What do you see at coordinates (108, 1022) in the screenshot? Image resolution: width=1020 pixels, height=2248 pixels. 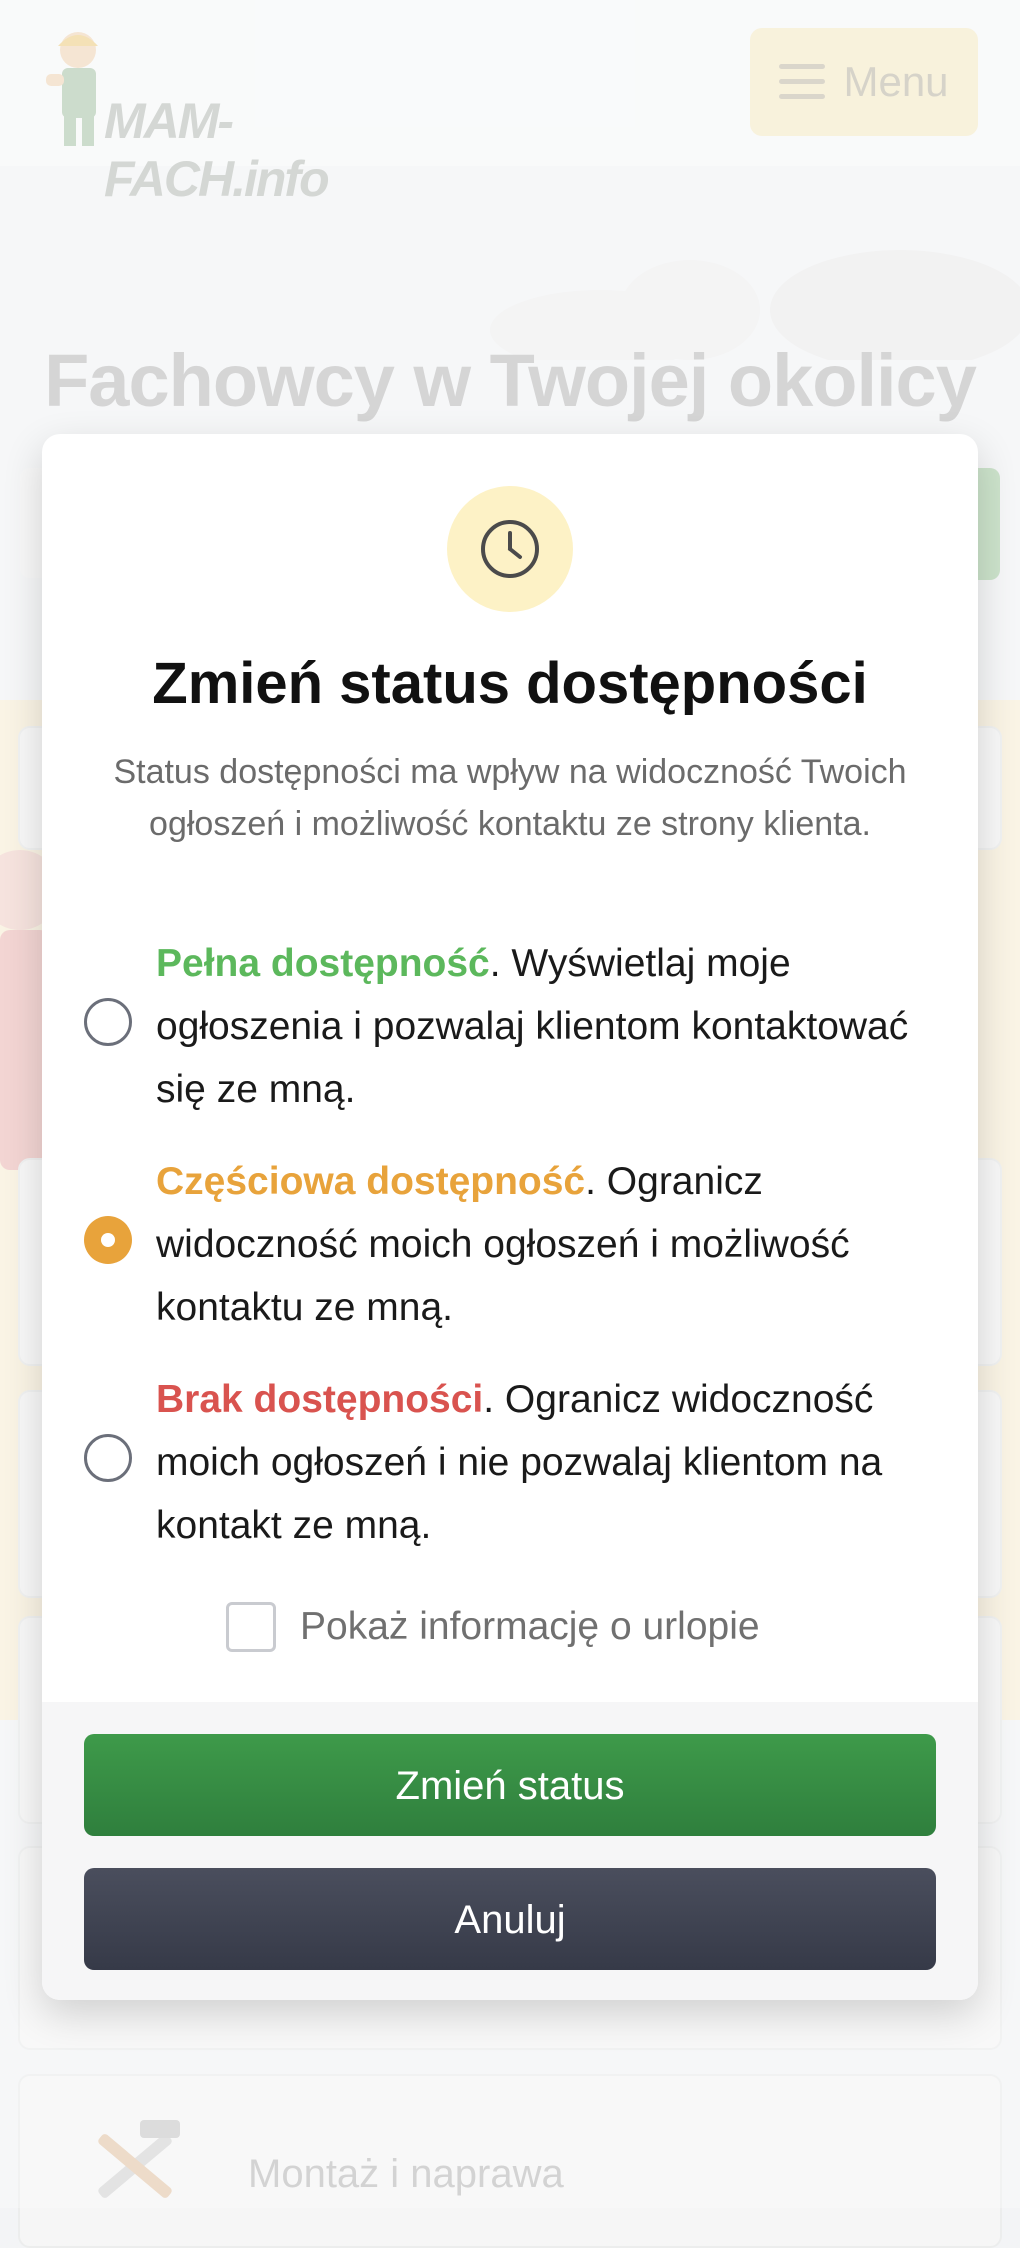 I see `radio-full-availability` at bounding box center [108, 1022].